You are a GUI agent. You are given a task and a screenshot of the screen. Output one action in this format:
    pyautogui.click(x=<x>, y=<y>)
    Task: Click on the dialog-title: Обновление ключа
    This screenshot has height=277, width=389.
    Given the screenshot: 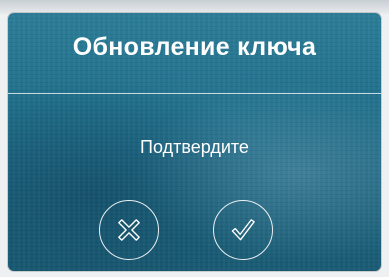 What is the action you would take?
    pyautogui.click(x=194, y=47)
    